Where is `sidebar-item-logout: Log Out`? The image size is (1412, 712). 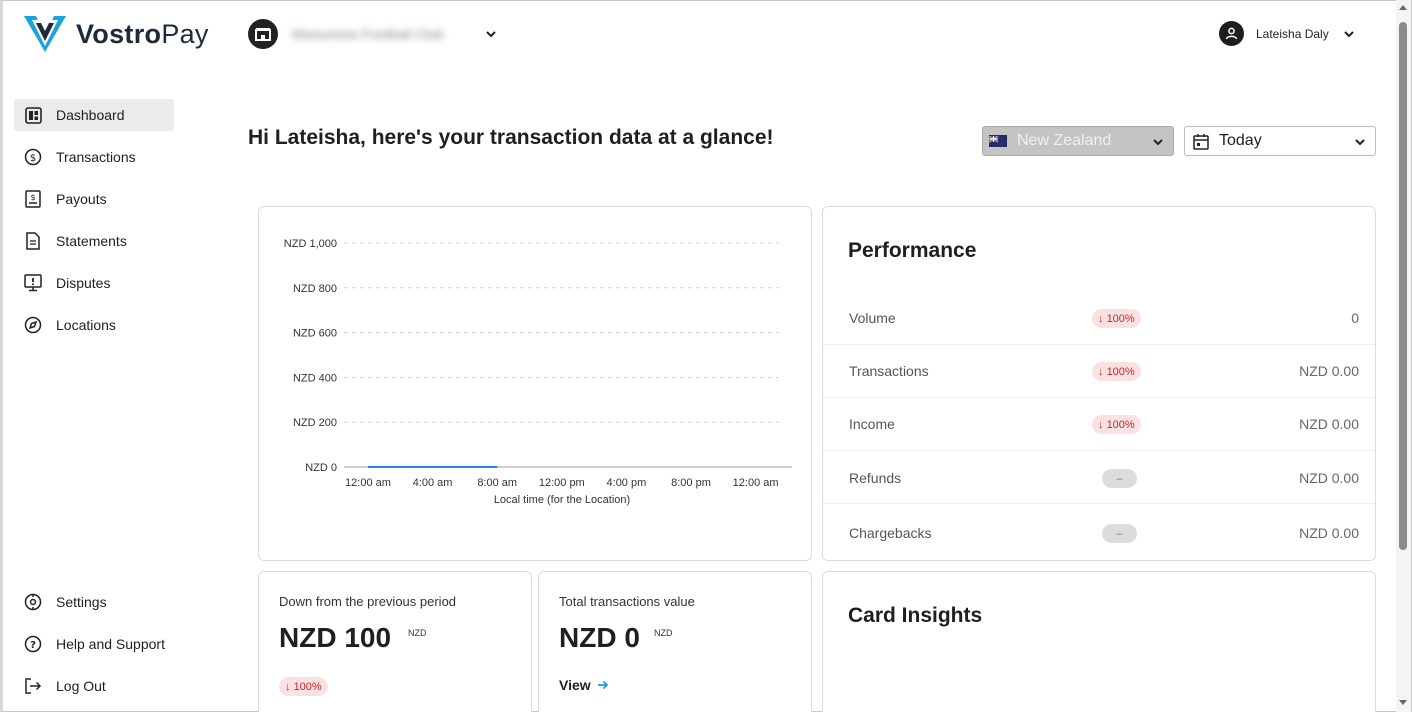 sidebar-item-logout: Log Out is located at coordinates (94, 686).